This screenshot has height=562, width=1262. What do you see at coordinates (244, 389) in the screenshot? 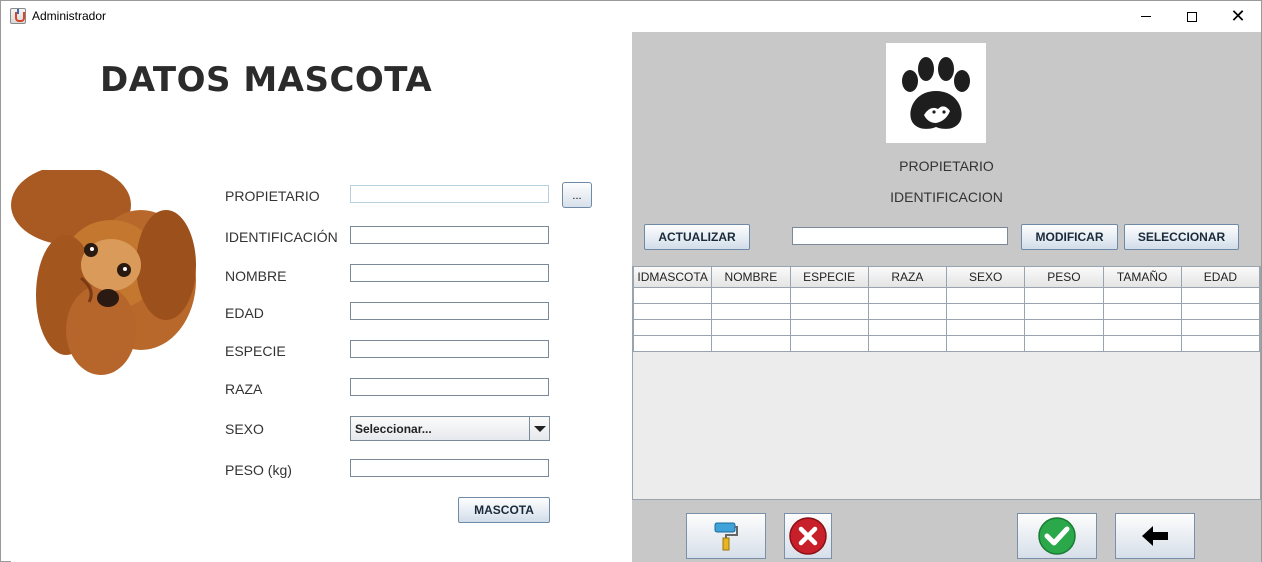
I see `label-raza: RAZA` at bounding box center [244, 389].